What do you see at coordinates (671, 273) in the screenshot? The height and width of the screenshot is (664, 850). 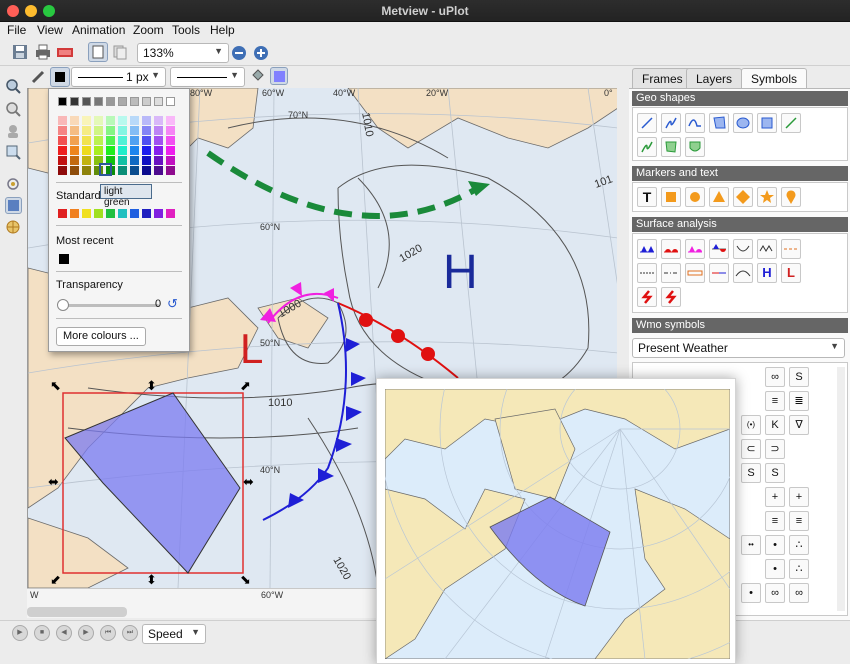 I see `dashdot-line-symbol-icon` at bounding box center [671, 273].